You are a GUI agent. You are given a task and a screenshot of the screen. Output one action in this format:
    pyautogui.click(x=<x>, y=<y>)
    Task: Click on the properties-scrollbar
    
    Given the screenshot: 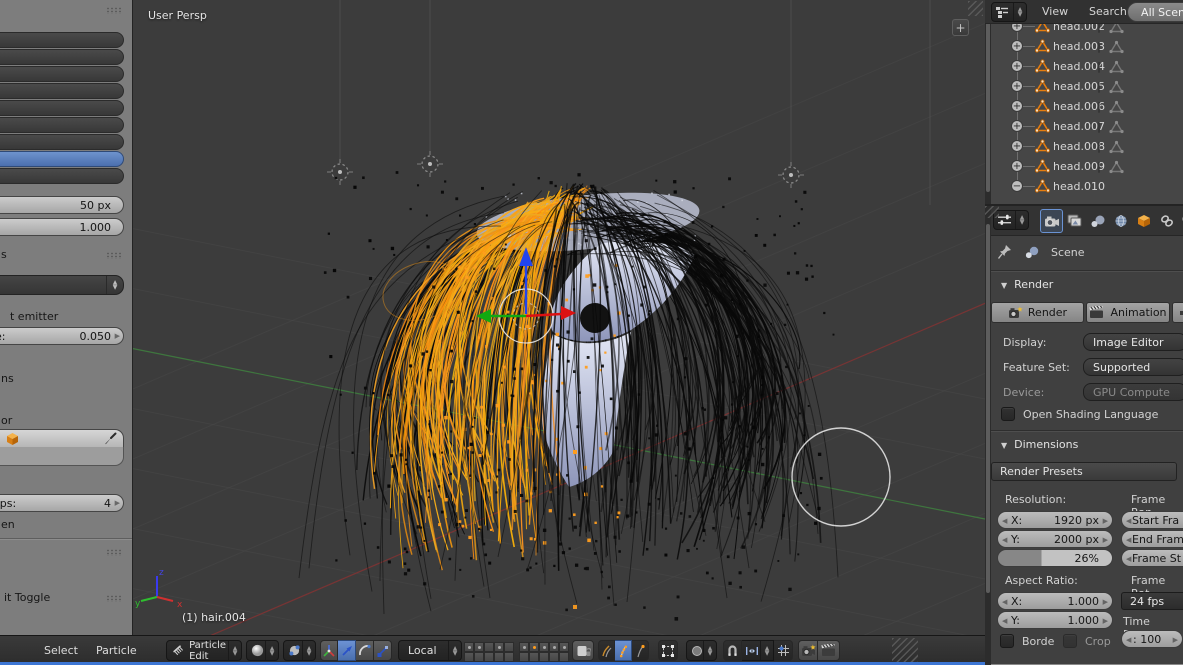 What is the action you would take?
    pyautogui.click(x=988, y=435)
    